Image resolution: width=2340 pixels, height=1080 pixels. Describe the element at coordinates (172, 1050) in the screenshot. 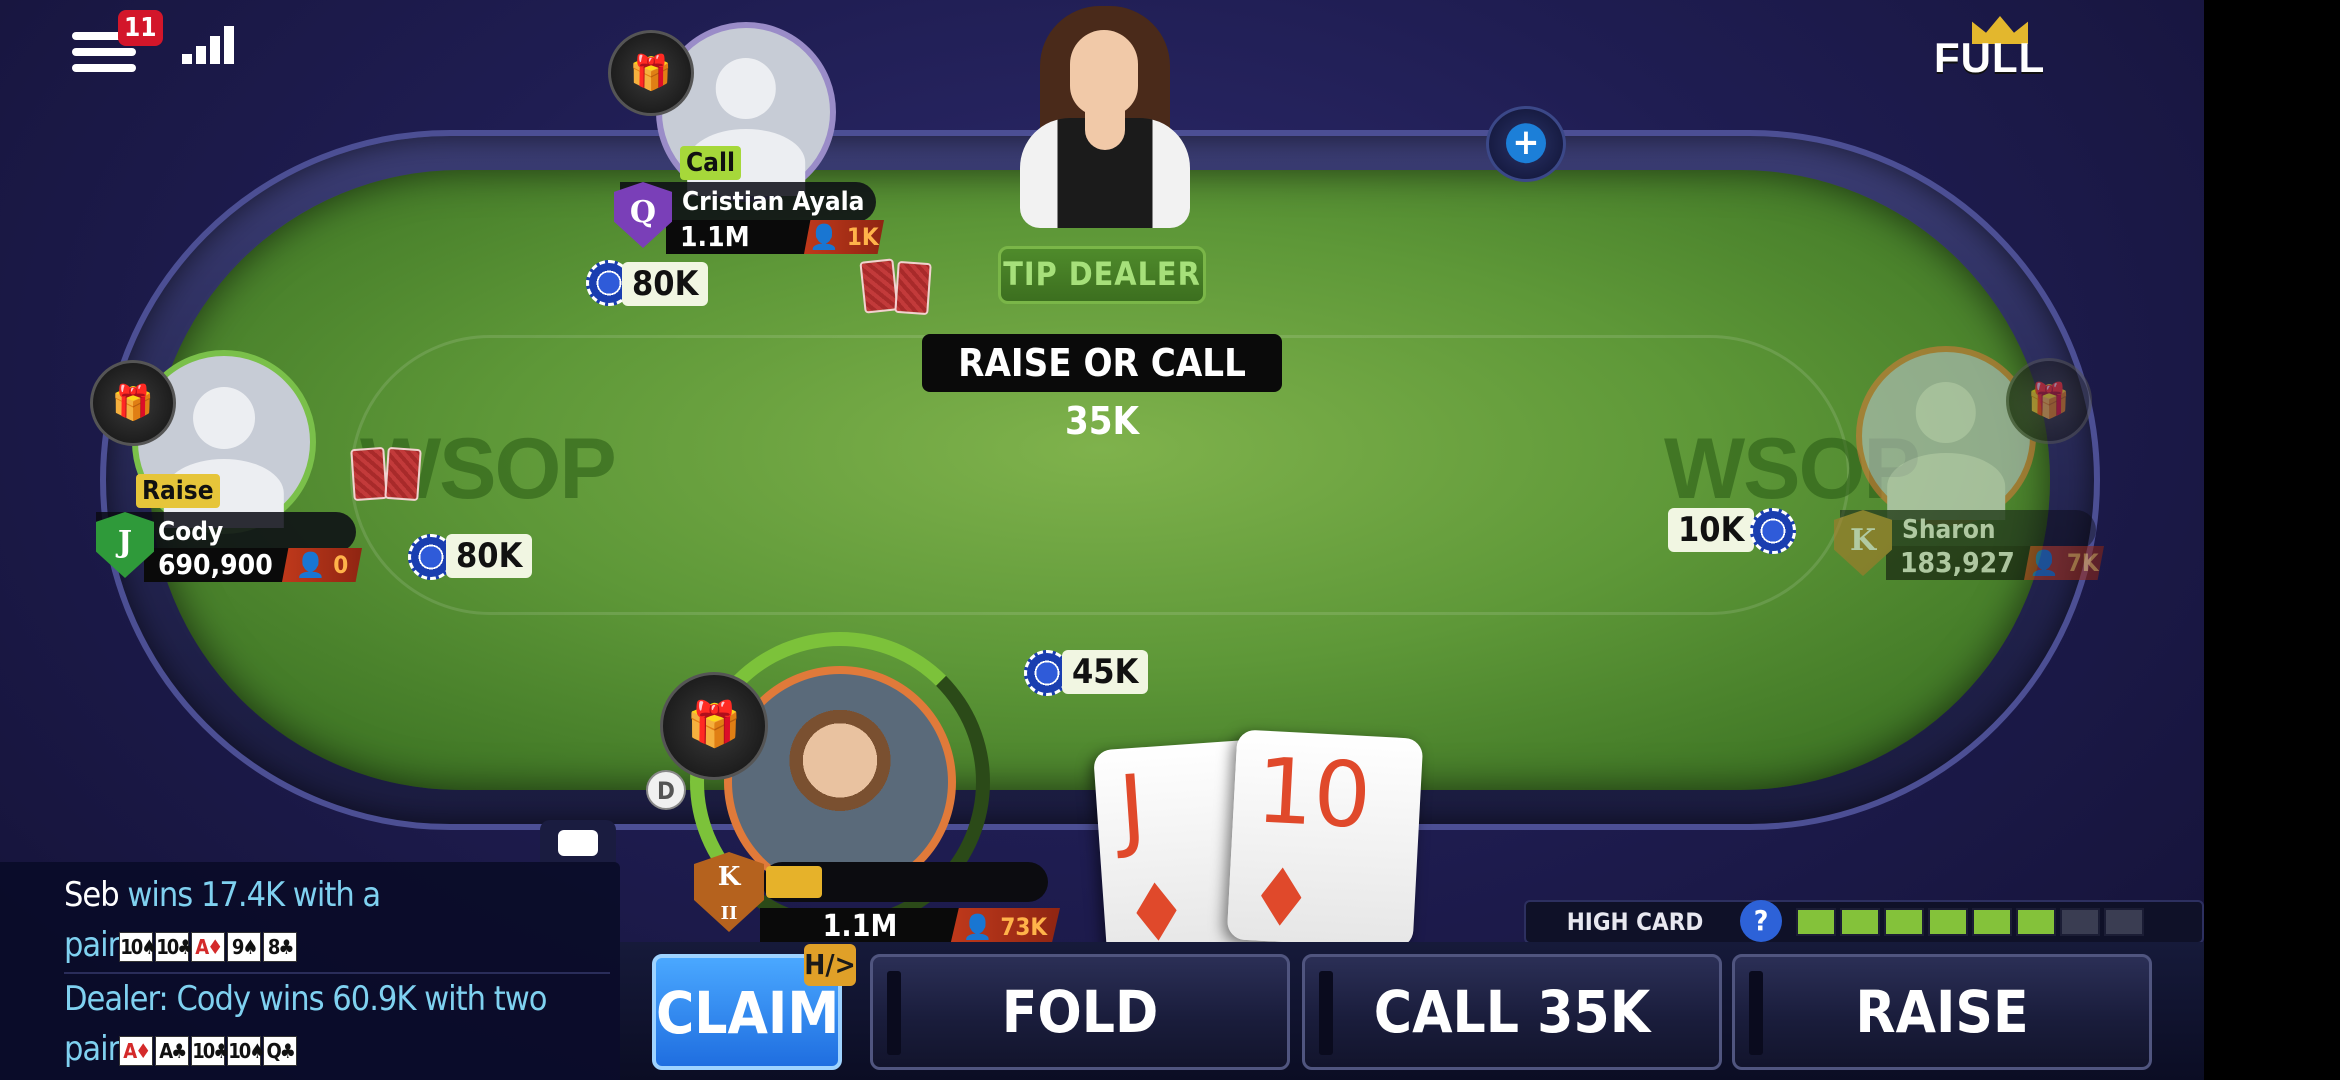

I see `mini-card: A♣` at that location.